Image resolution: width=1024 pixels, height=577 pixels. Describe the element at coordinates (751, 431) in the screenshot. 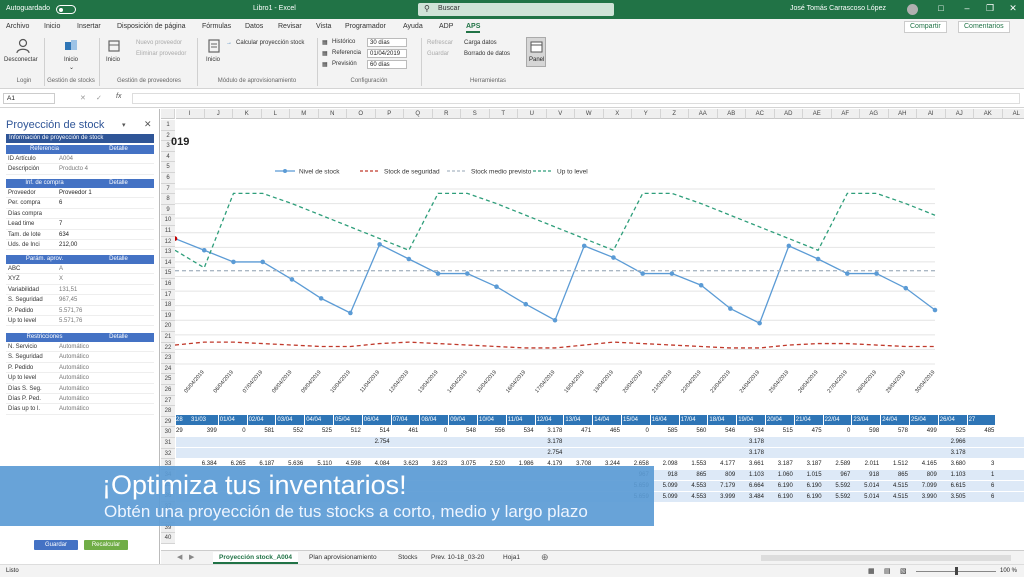

I see `table-cell: 534` at that location.